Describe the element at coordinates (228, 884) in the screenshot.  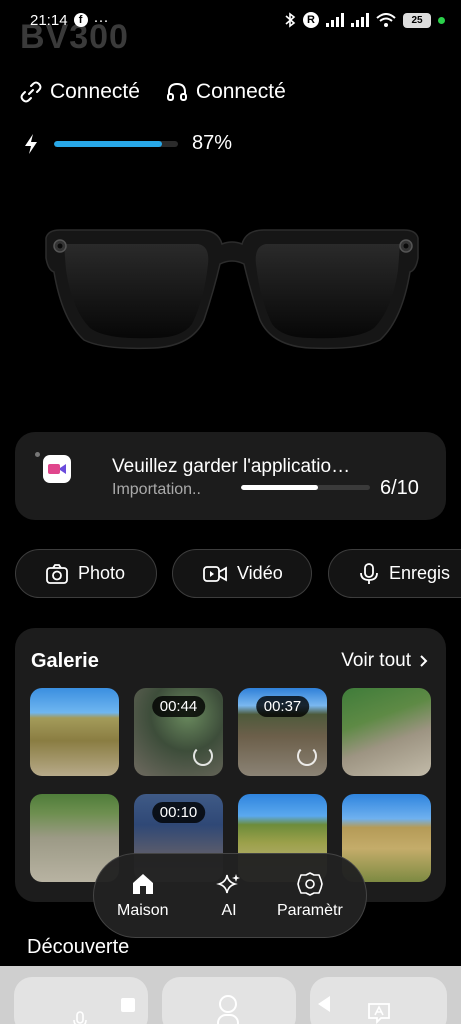
I see `sparkle-icon` at that location.